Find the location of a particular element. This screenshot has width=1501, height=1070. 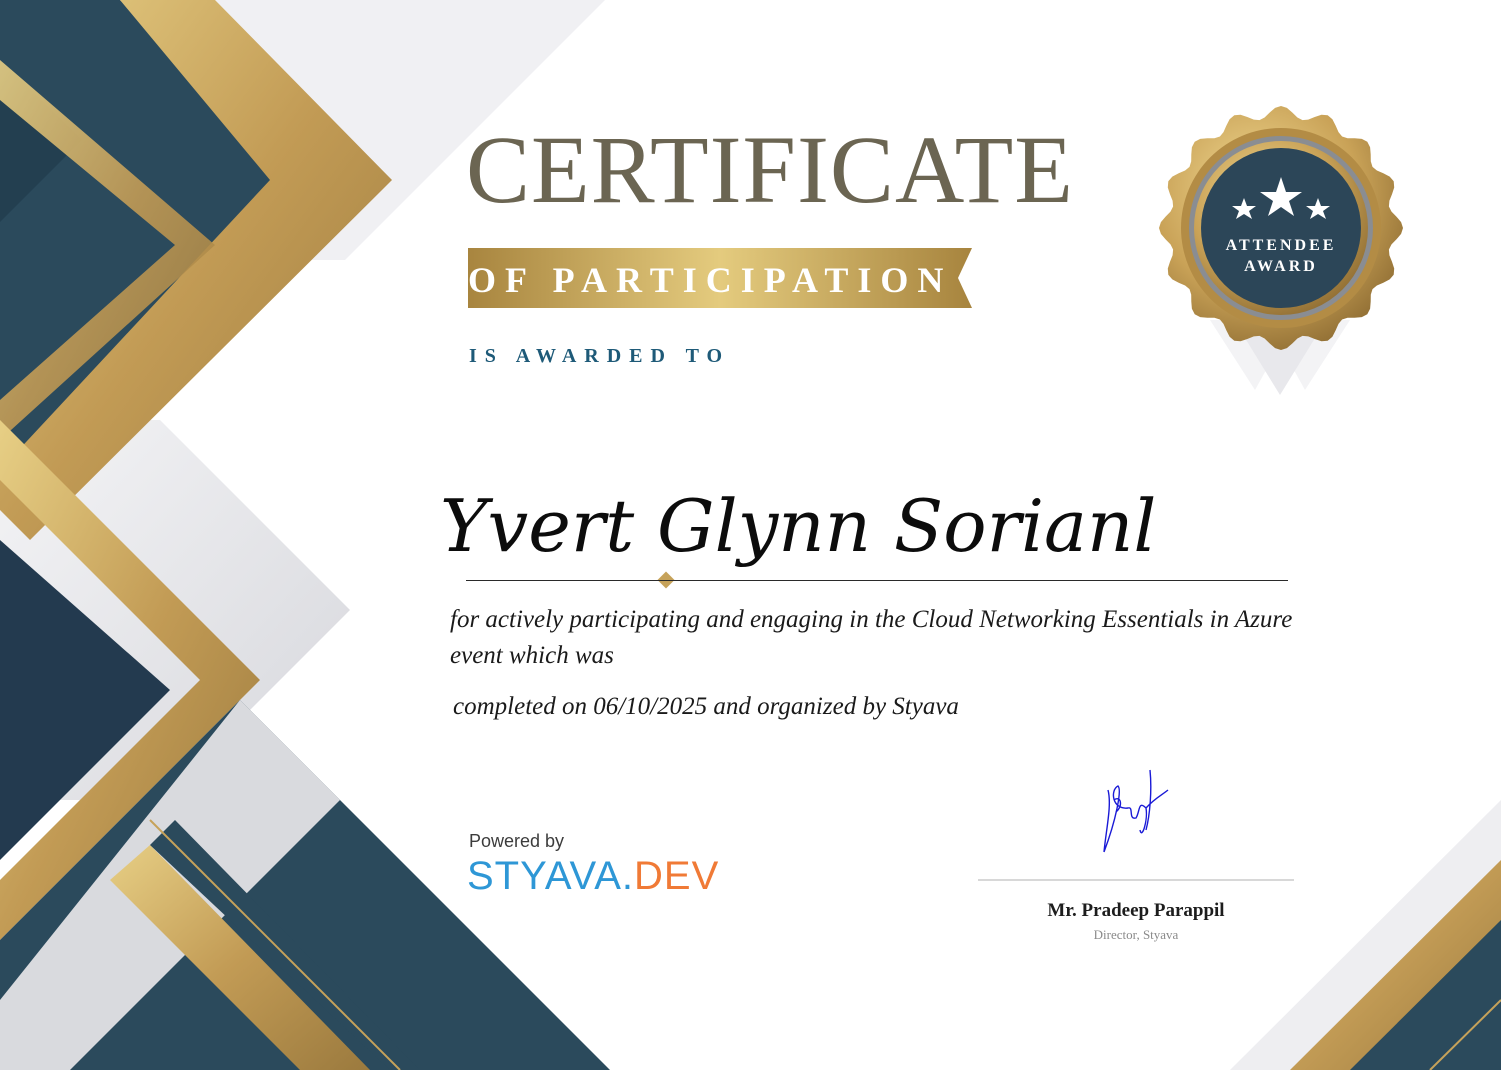

logo-part-styava: STYAVA. is located at coordinates (551, 876).